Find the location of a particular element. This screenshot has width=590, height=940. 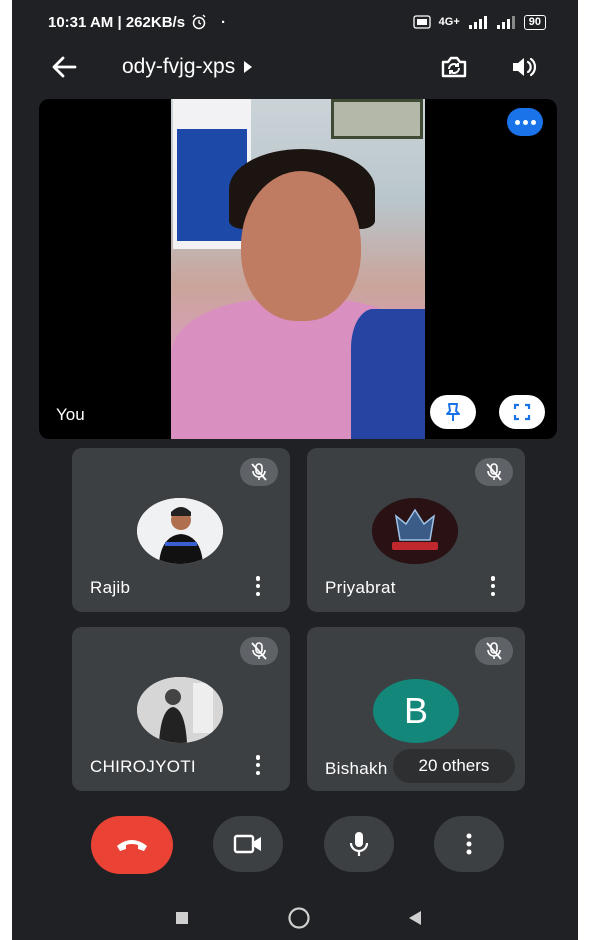

recents-button is located at coordinates (182, 918).